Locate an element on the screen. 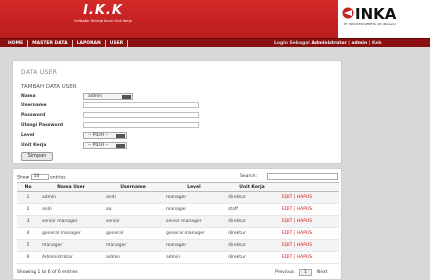 This screenshot has height=280, width=430. username-label: Username is located at coordinates (34, 105).